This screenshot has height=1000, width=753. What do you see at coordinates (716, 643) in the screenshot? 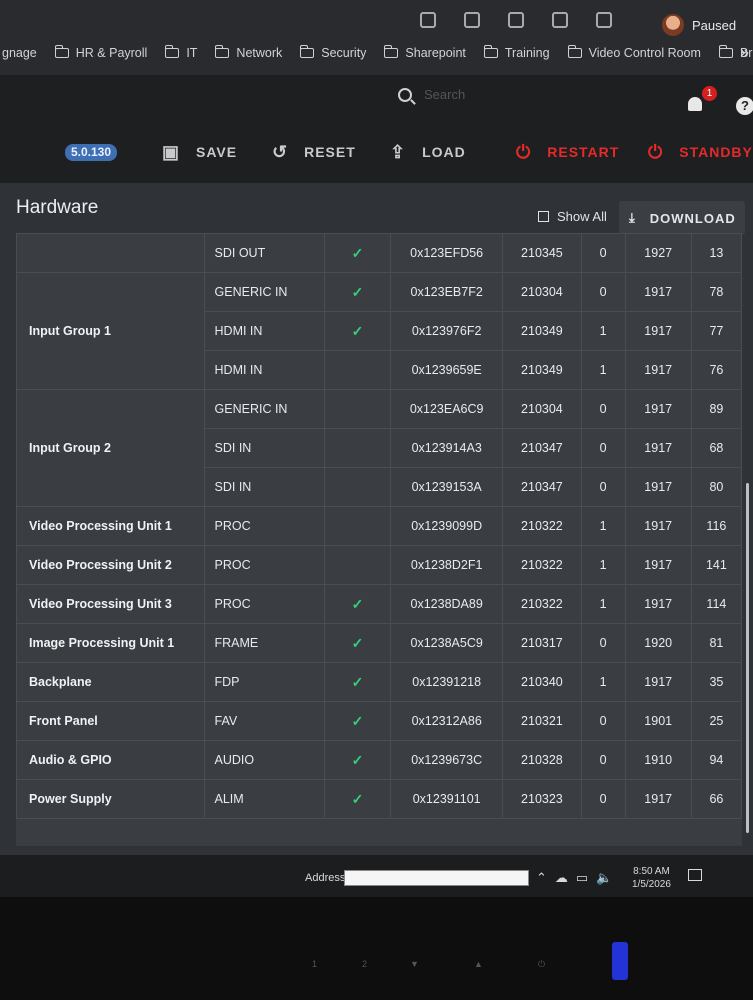
I see `temperature-cell: 81` at bounding box center [716, 643].